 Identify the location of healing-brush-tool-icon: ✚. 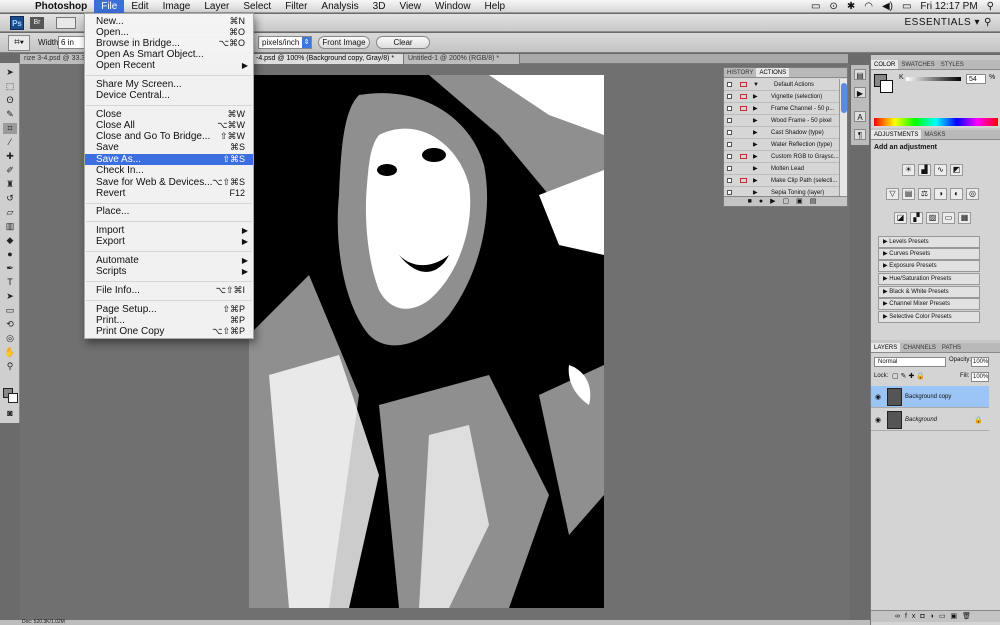
(10, 156).